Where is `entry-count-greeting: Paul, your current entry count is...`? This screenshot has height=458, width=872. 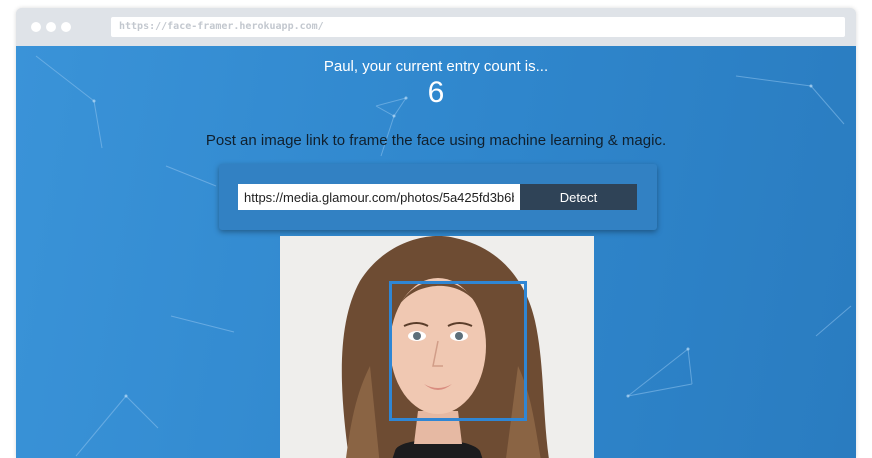 entry-count-greeting: Paul, your current entry count is... is located at coordinates (436, 66).